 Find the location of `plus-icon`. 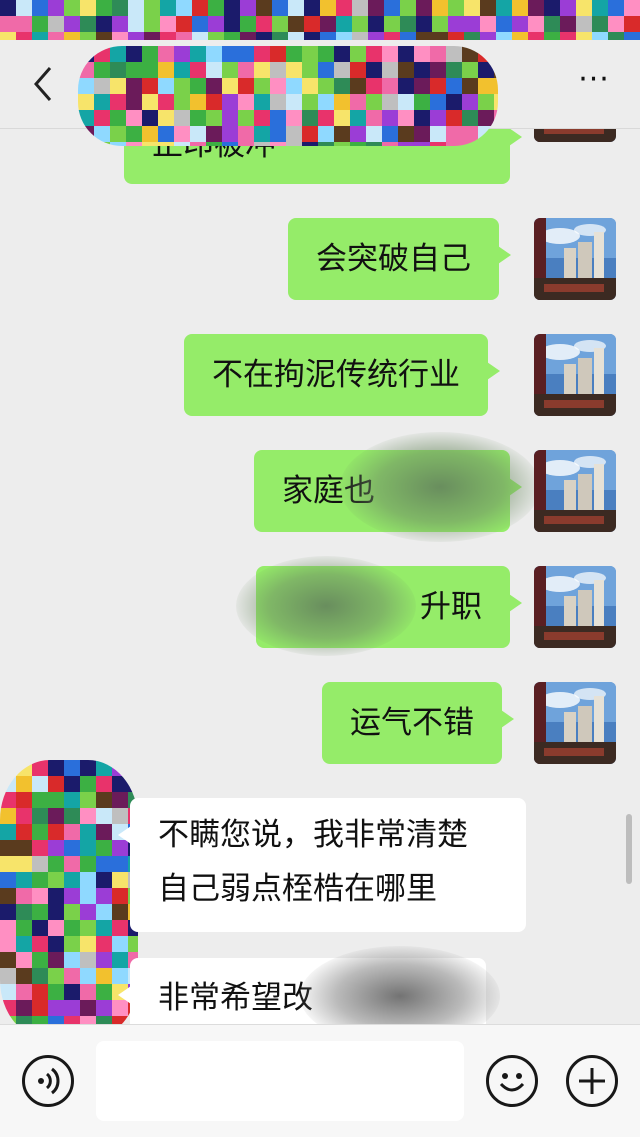

plus-icon is located at coordinates (592, 1081).